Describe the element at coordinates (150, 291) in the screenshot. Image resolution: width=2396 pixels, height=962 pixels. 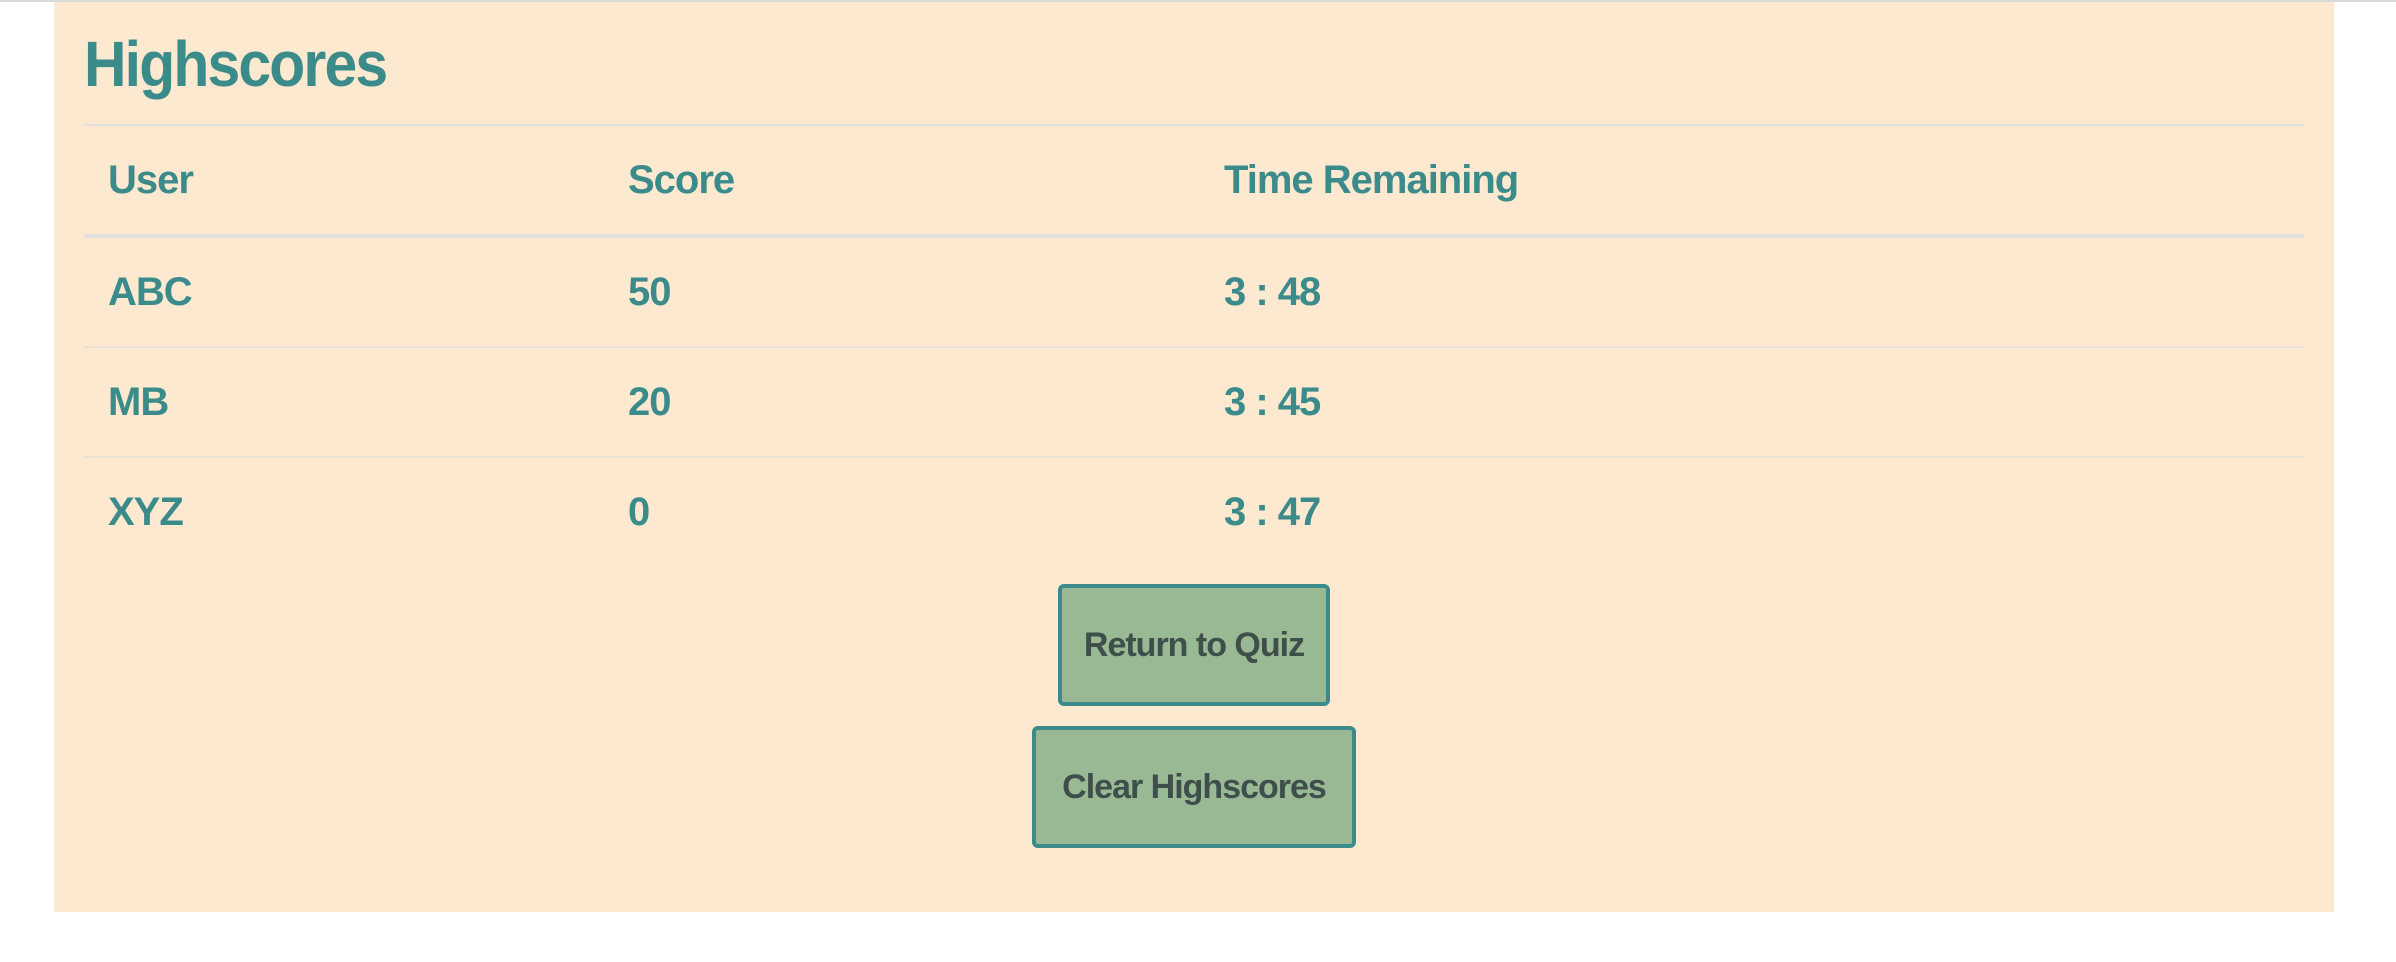
I see `cell-user: ABC` at that location.